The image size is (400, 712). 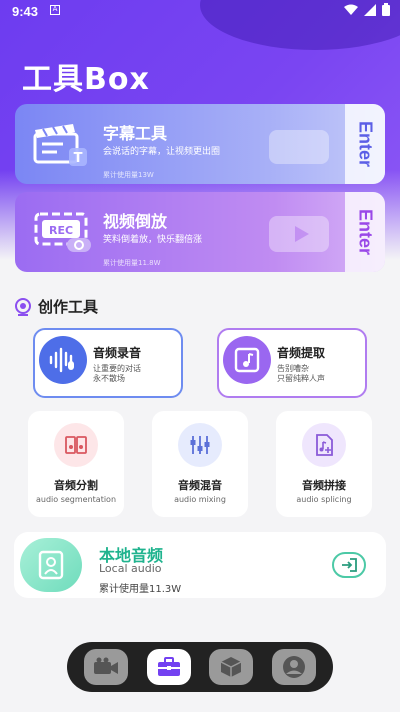 I want to click on local-audio-usage: 累计使用量11.3W, so click(x=140, y=589).